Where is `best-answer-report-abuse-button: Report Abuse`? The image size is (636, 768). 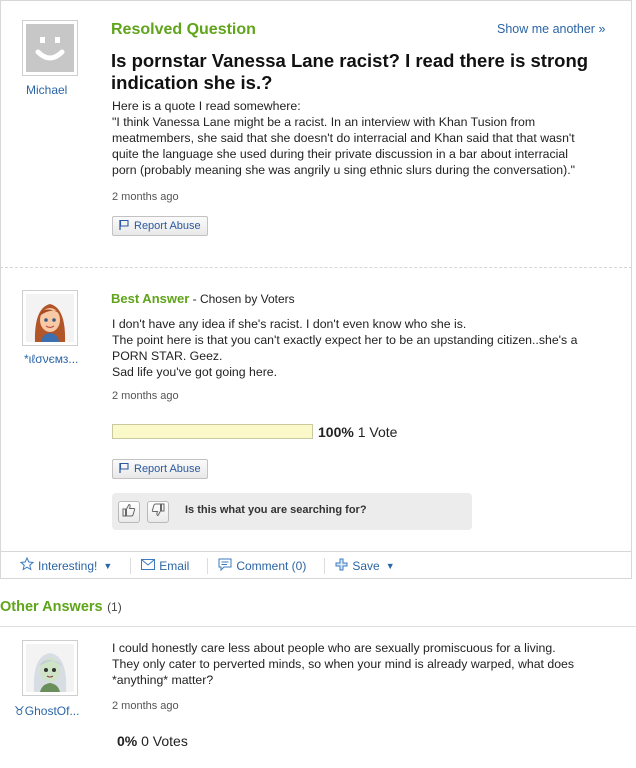
best-answer-report-abuse-button: Report Abuse is located at coordinates (160, 469).